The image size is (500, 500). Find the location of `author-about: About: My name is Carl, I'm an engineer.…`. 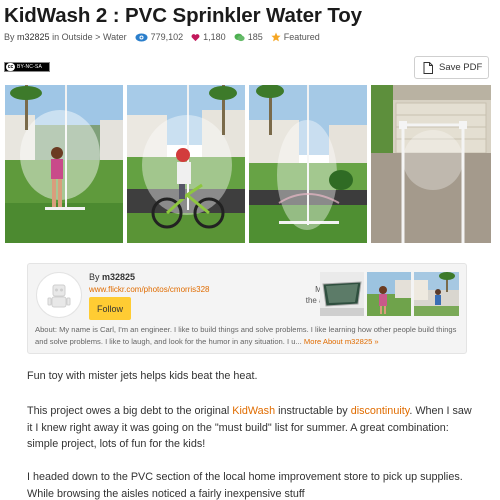

author-about: About: My name is Carl, I'm an engineer.… is located at coordinates (250, 335).